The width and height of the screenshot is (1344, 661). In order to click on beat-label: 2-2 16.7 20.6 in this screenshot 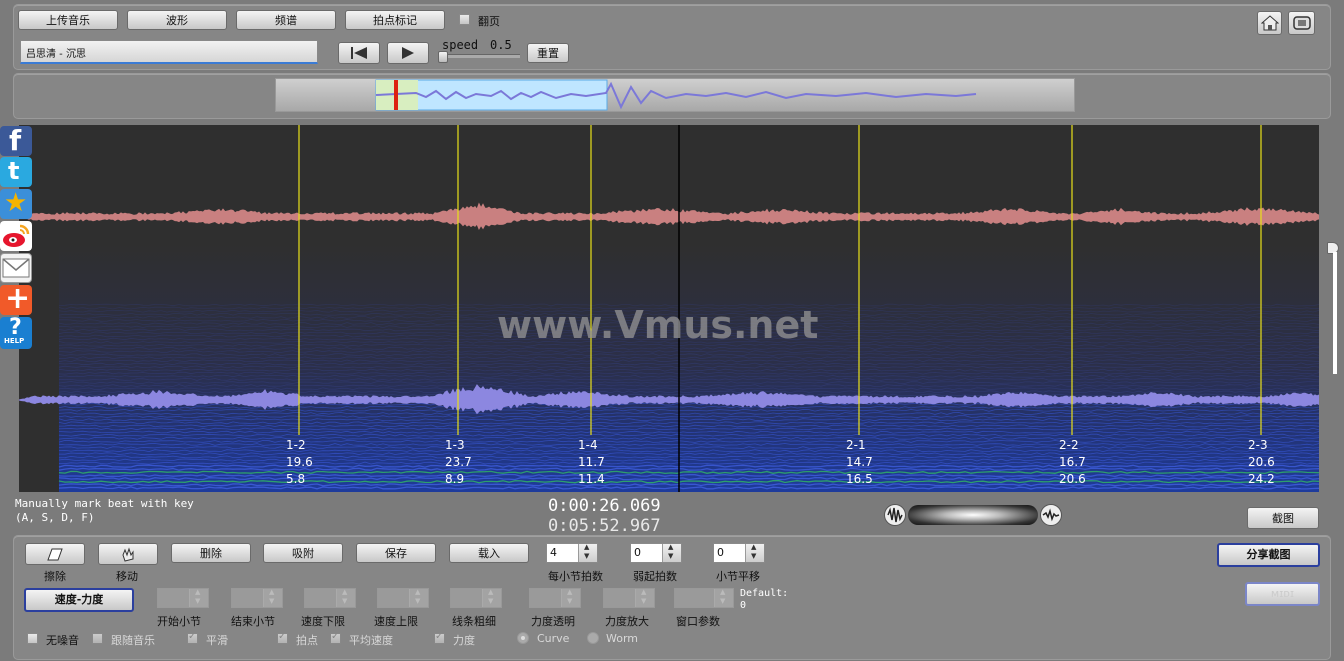, I will do `click(1072, 462)`.